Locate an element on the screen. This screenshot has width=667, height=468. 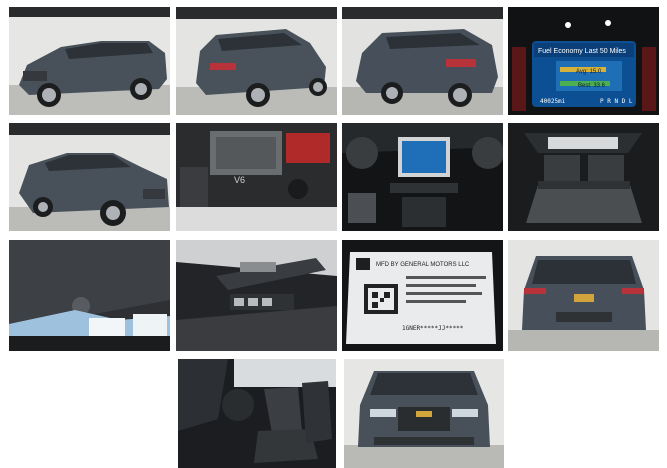
photo-dashboard-infotainment is located at coordinates (422, 177).